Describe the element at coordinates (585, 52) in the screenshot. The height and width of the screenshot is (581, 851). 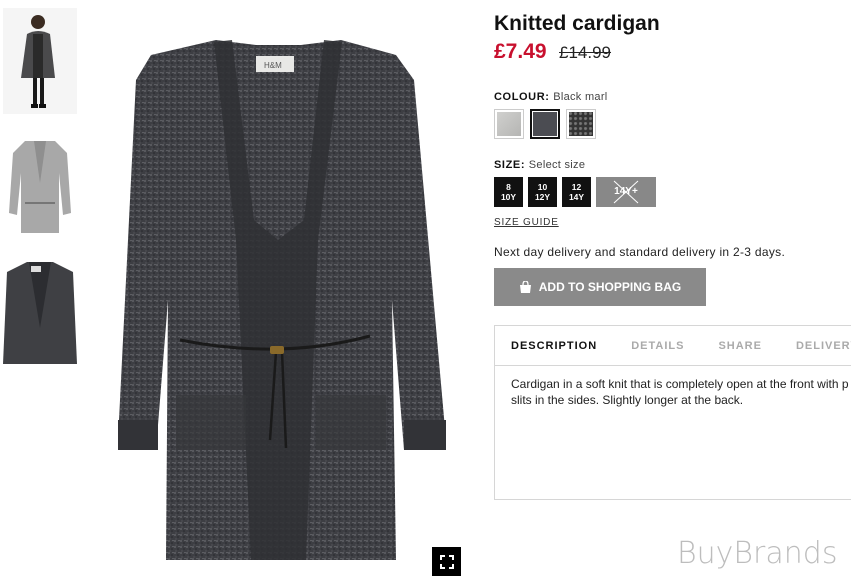
I see `original-price: £14.99` at that location.